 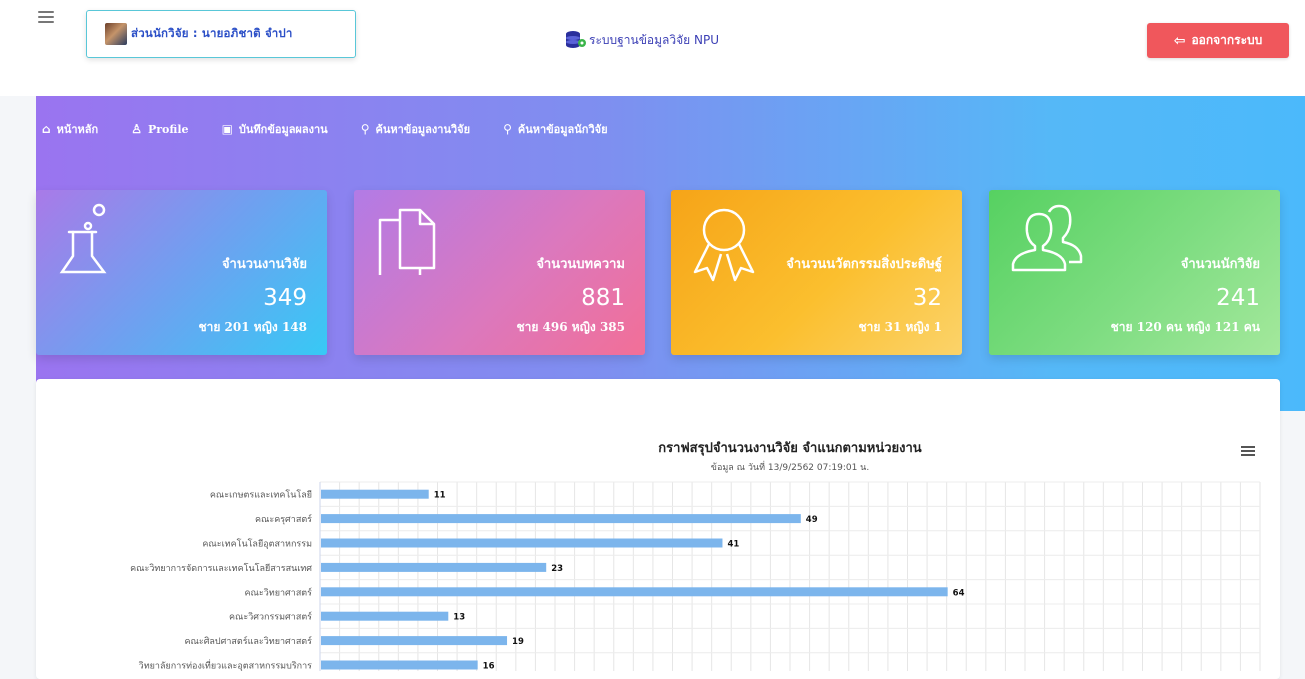 What do you see at coordinates (225, 665) in the screenshot?
I see `chart-category-label: วิทยาลัยการท่องเที่ยวและอุตสาหกรรมบริการ` at bounding box center [225, 665].